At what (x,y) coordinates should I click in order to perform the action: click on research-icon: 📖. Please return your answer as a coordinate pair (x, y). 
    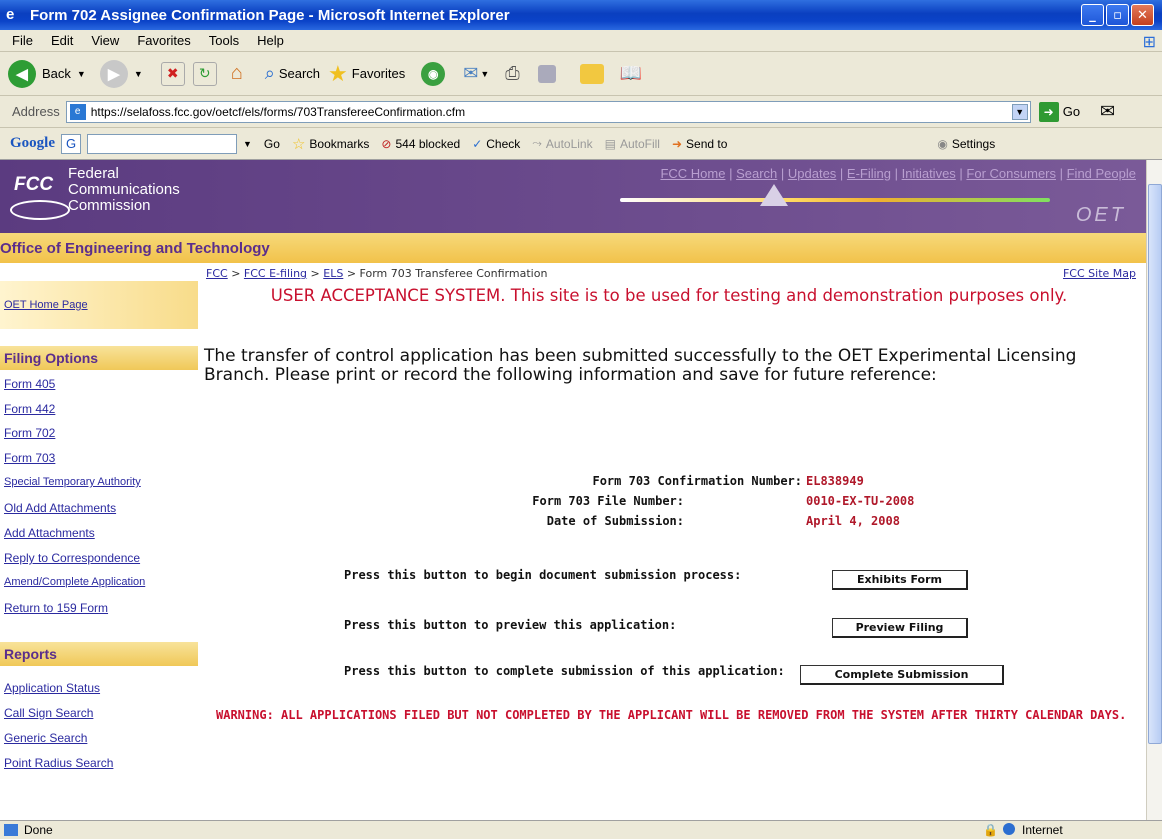
    Looking at the image, I should click on (631, 73).